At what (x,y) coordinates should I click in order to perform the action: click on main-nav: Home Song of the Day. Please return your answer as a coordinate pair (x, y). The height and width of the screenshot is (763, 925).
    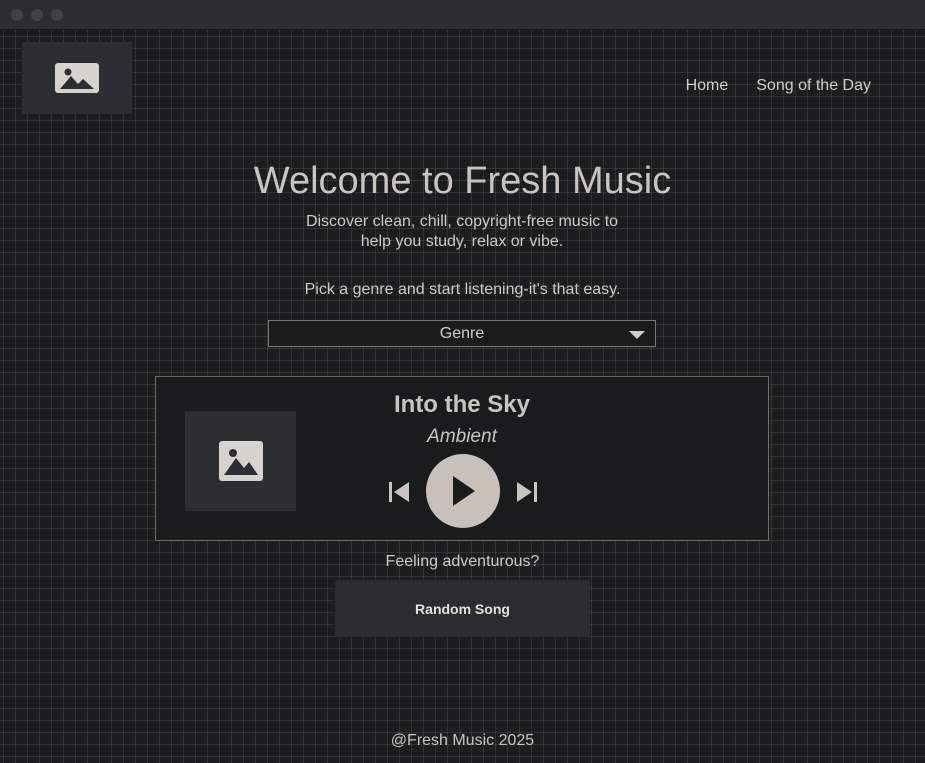
    Looking at the image, I should click on (778, 86).